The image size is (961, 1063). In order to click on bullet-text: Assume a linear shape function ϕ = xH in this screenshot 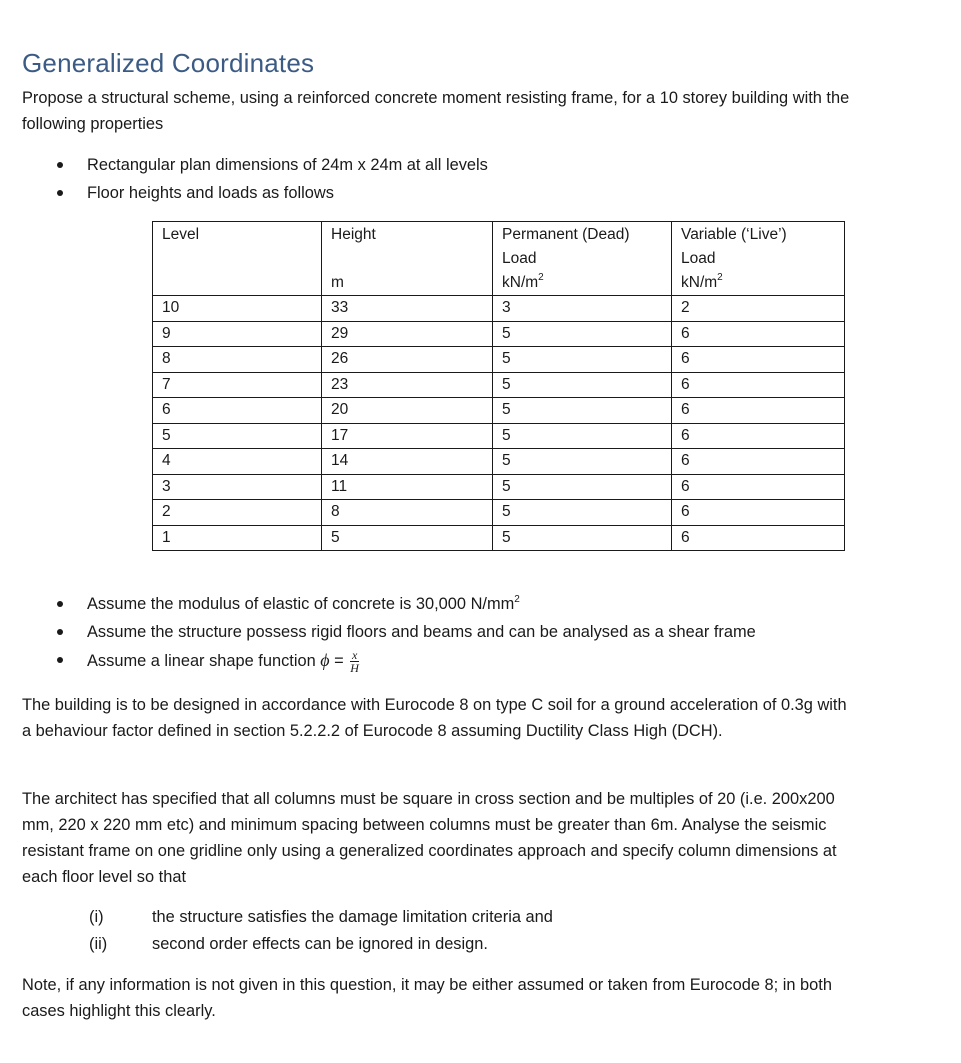, I will do `click(223, 662)`.